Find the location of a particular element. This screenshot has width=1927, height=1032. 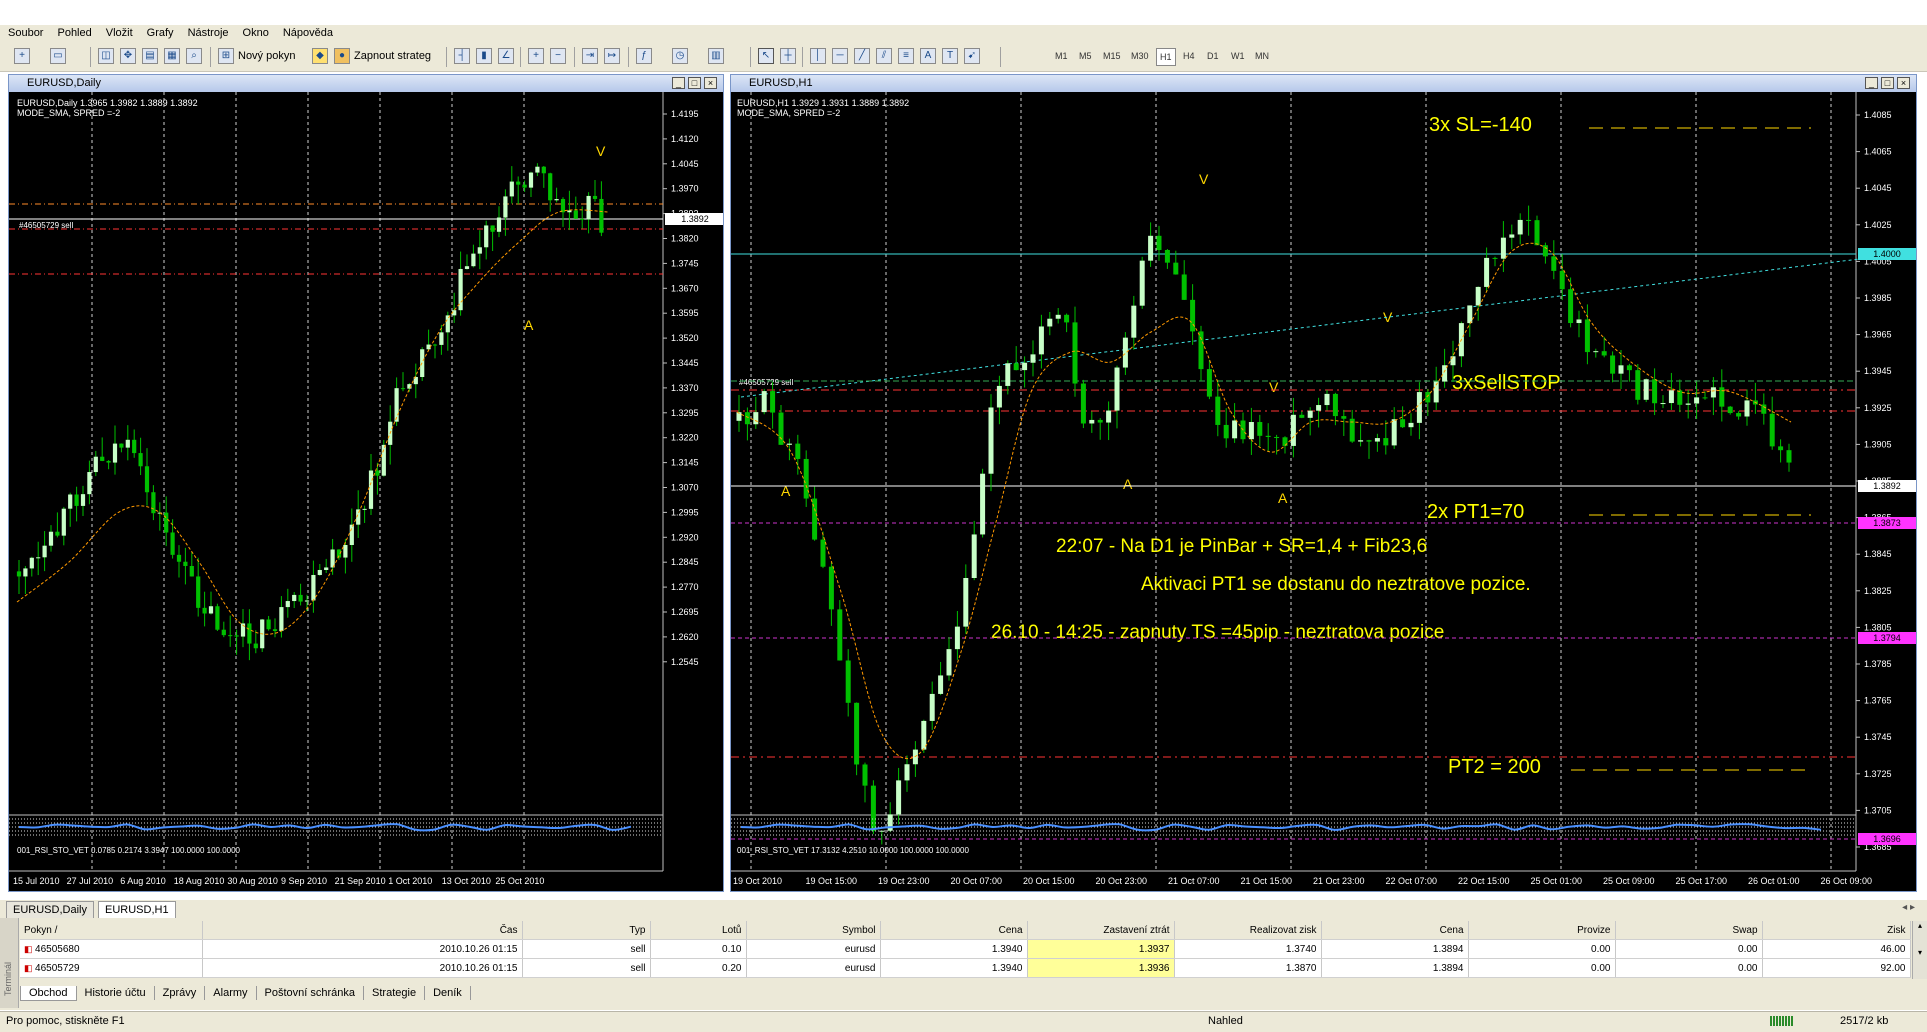

menu-file: Soubor is located at coordinates (24, 32).